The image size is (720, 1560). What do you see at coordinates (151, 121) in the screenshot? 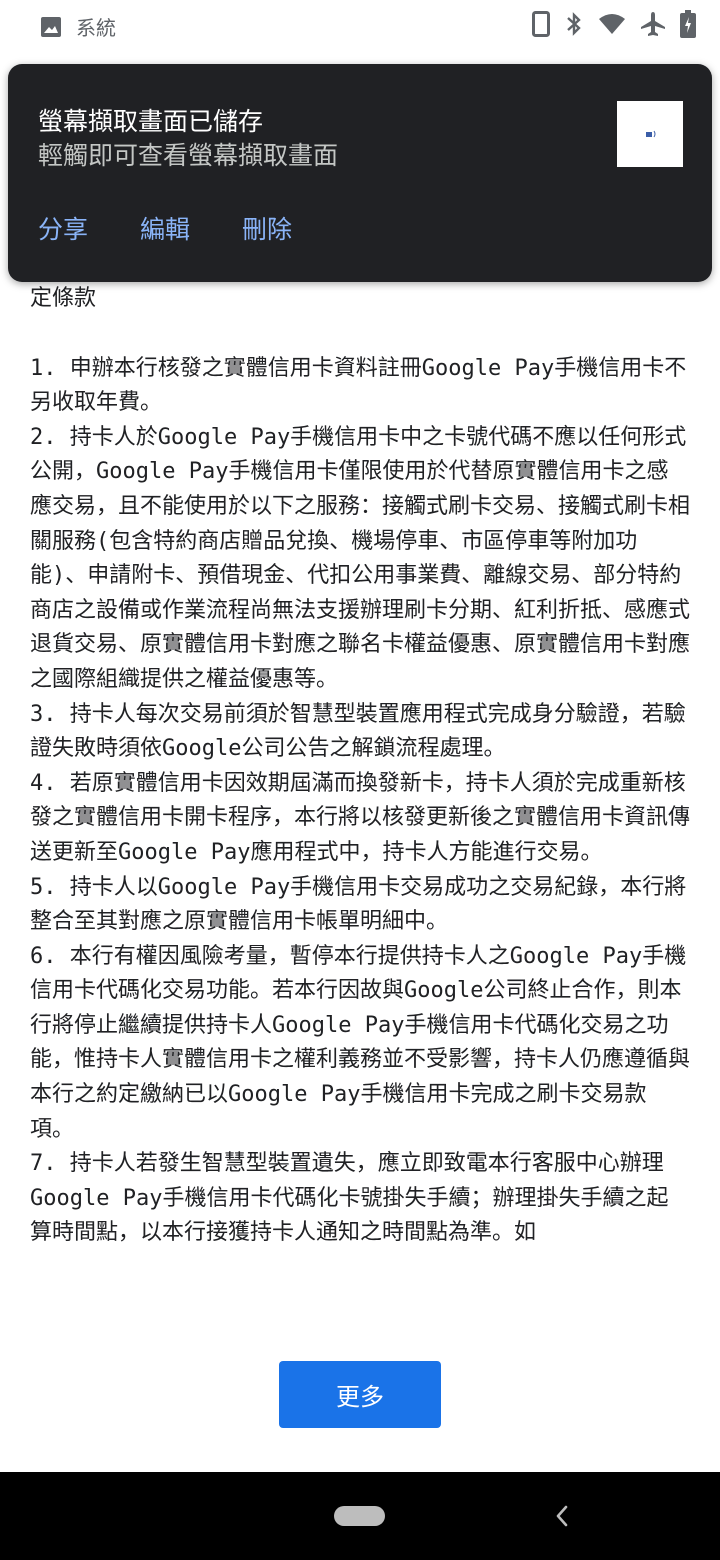
I see `notification-title: 螢幕擷取畫面已儲存` at bounding box center [151, 121].